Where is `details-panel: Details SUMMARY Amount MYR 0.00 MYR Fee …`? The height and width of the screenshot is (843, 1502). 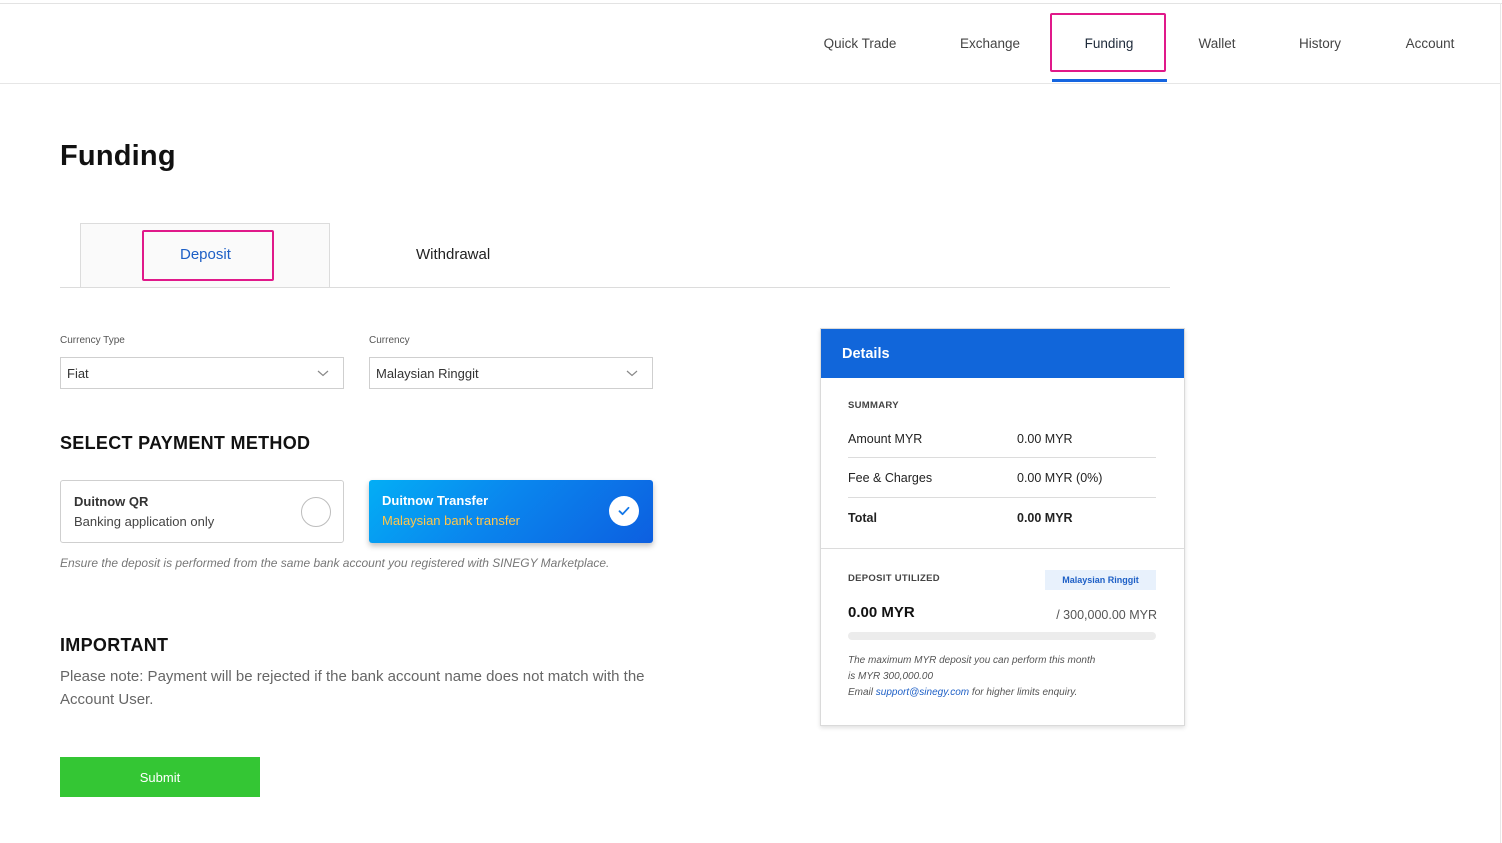
details-panel: Details SUMMARY Amount MYR 0.00 MYR Fee … is located at coordinates (1002, 527).